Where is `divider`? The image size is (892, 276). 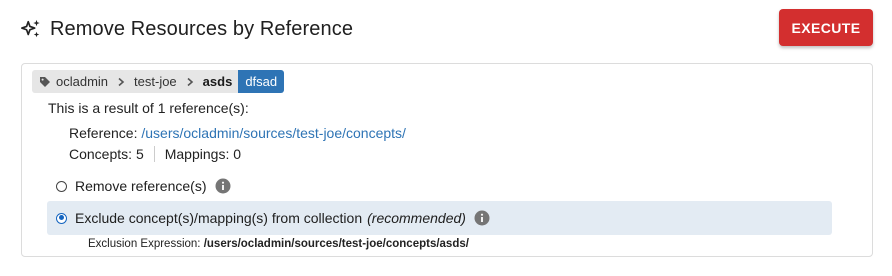 divider is located at coordinates (154, 154).